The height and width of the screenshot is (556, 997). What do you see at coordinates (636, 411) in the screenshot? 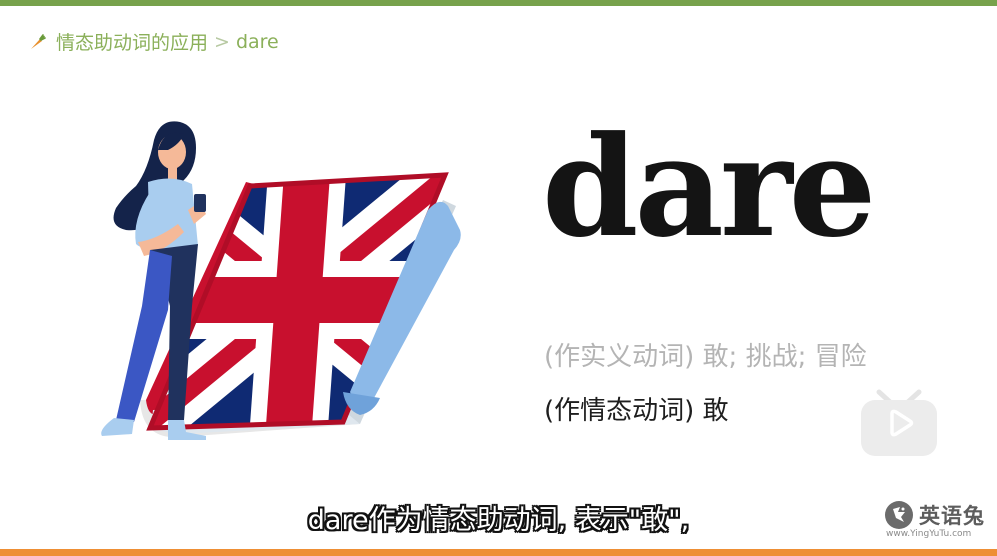
I see `meaning-modal-verb: (作情态动词) 敢` at bounding box center [636, 411].